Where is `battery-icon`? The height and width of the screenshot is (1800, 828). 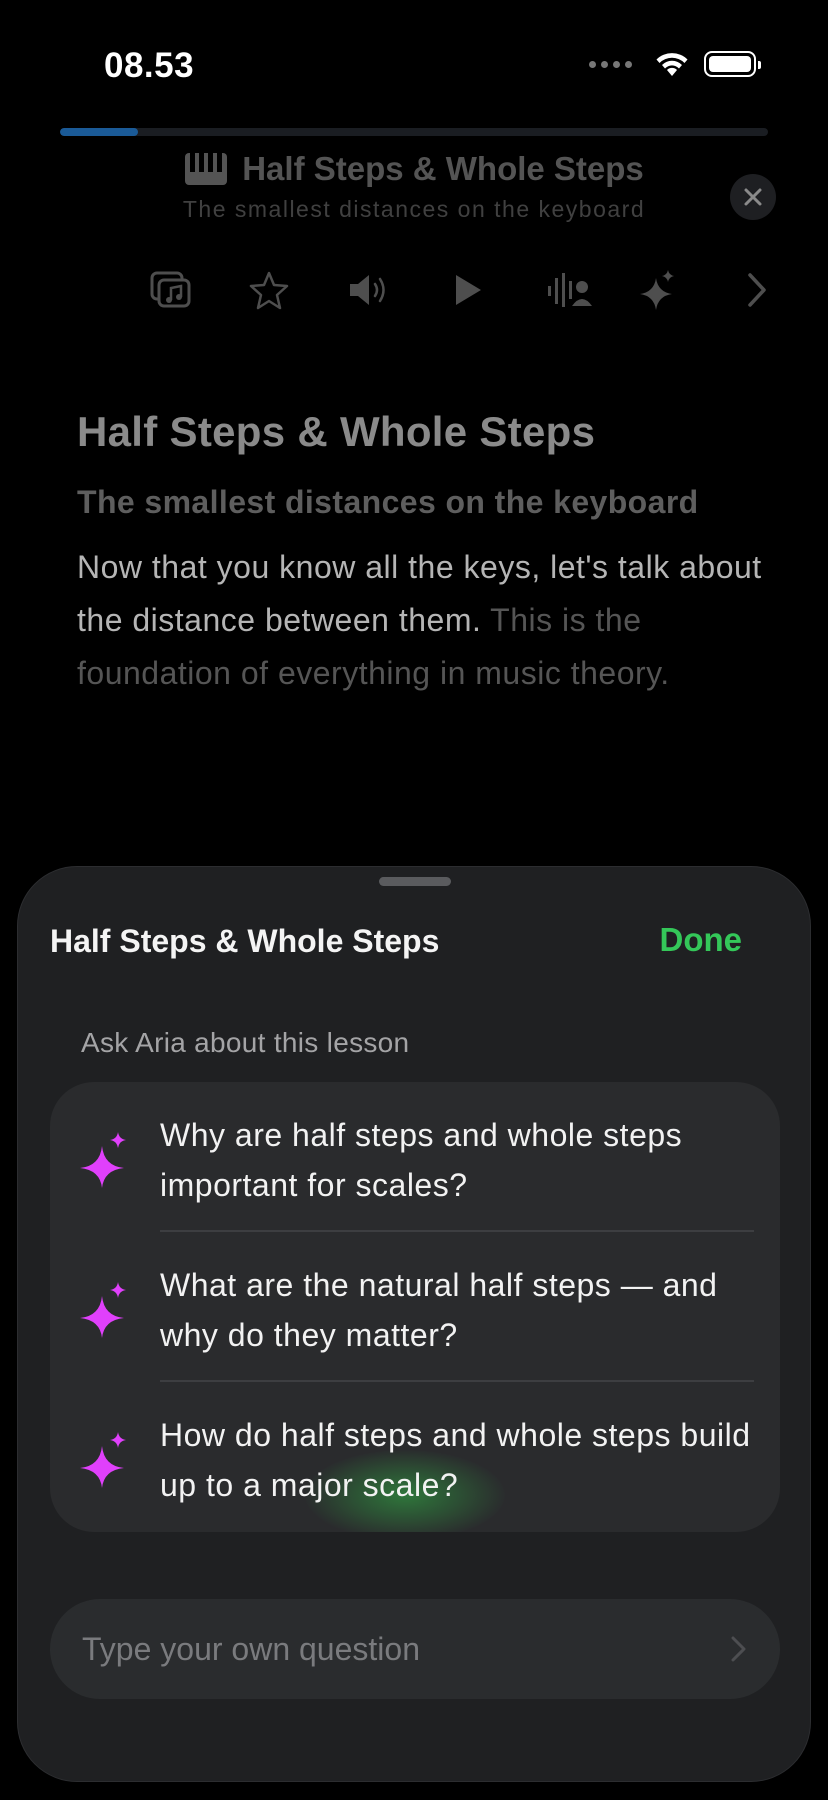 battery-icon is located at coordinates (732, 64).